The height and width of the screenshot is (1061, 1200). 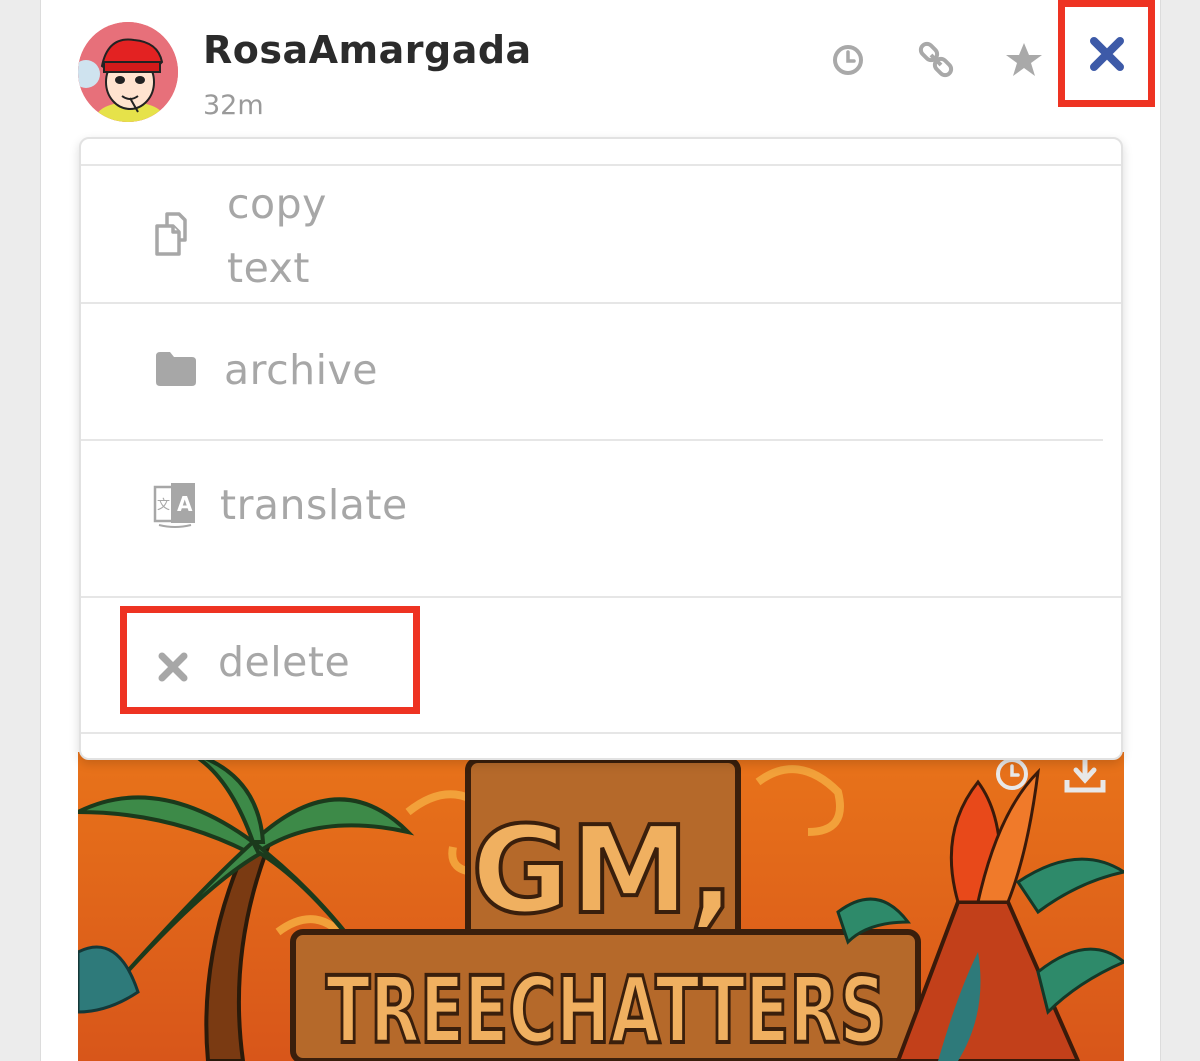 I want to click on svg-text: 文, so click(x=163, y=505).